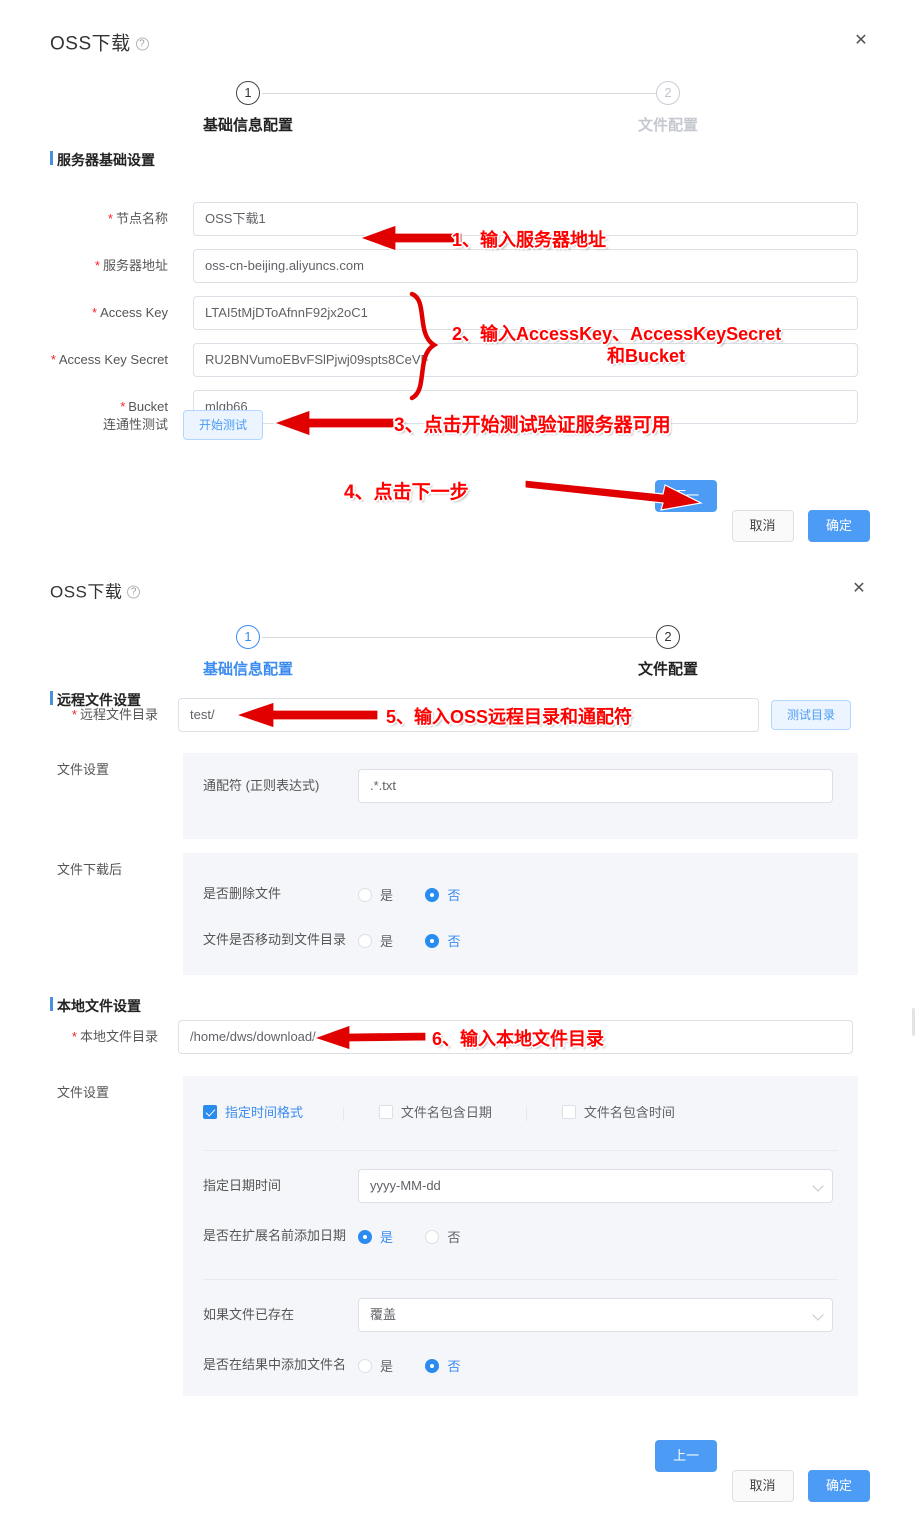 Image resolution: width=918 pixels, height=1516 pixels. What do you see at coordinates (459, 1468) in the screenshot?
I see `dialog-footer-step2: 上一步 取消 确定` at bounding box center [459, 1468].